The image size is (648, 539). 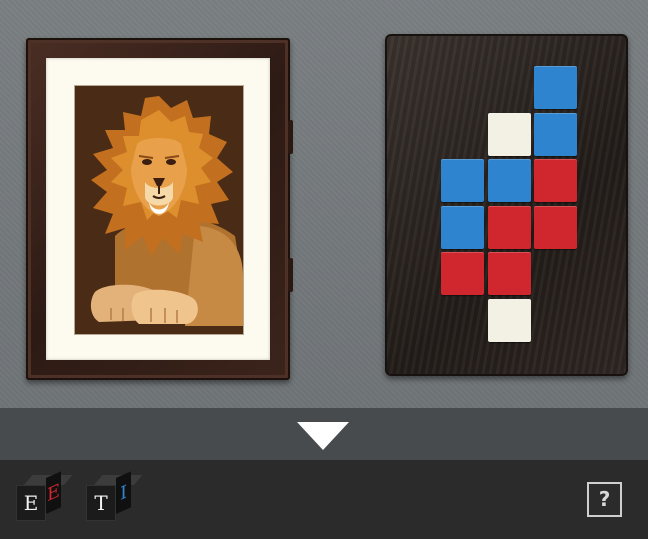 What do you see at coordinates (53, 492) in the screenshot?
I see `cube-side-letter: E` at bounding box center [53, 492].